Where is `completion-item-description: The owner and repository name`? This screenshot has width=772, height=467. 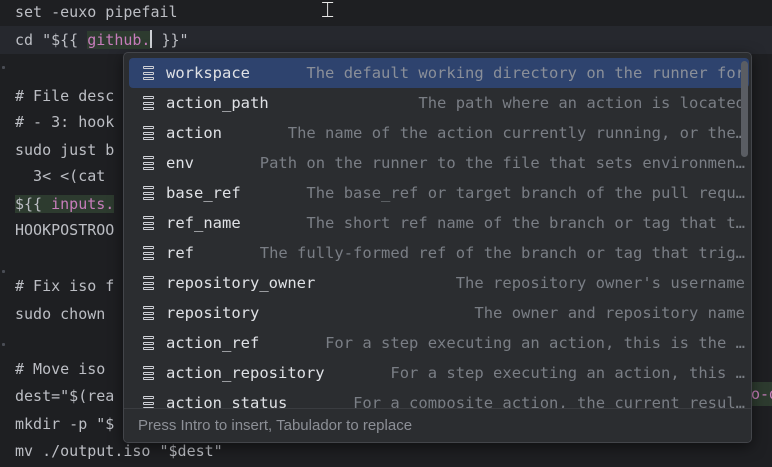
completion-item-description: The owner and repository name is located at coordinates (609, 313).